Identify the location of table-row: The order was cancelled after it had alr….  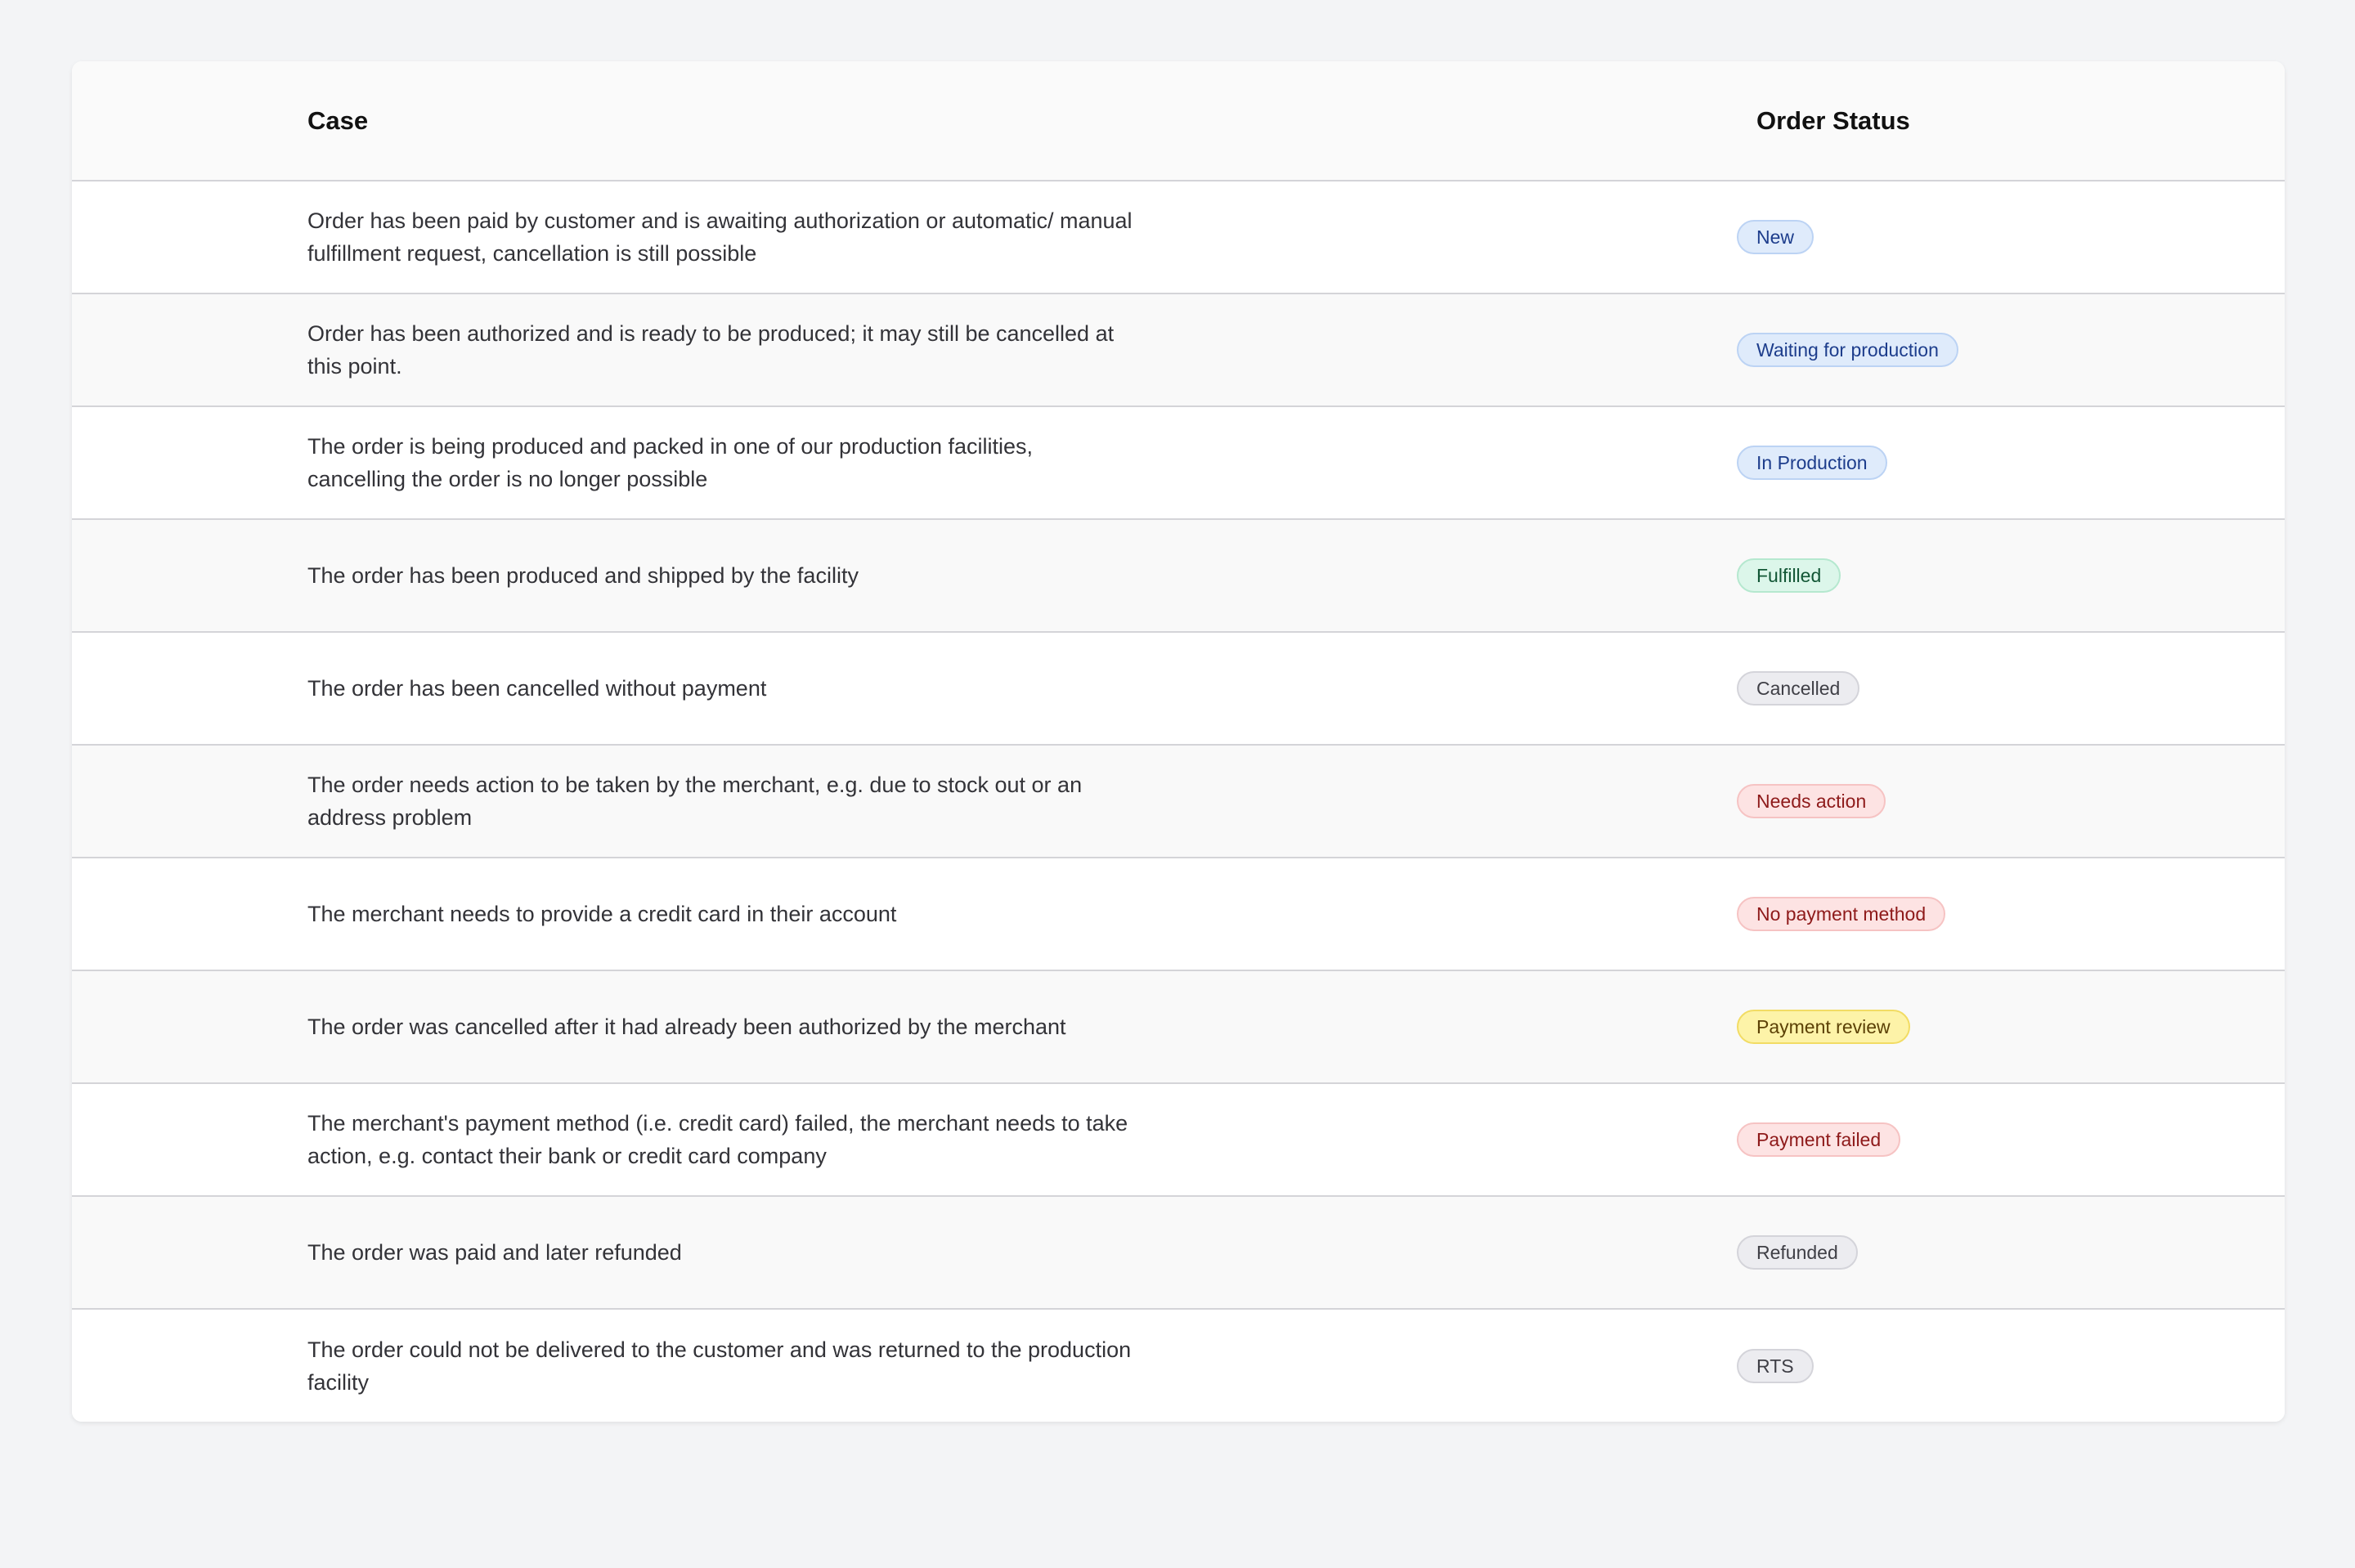
(1178, 1027).